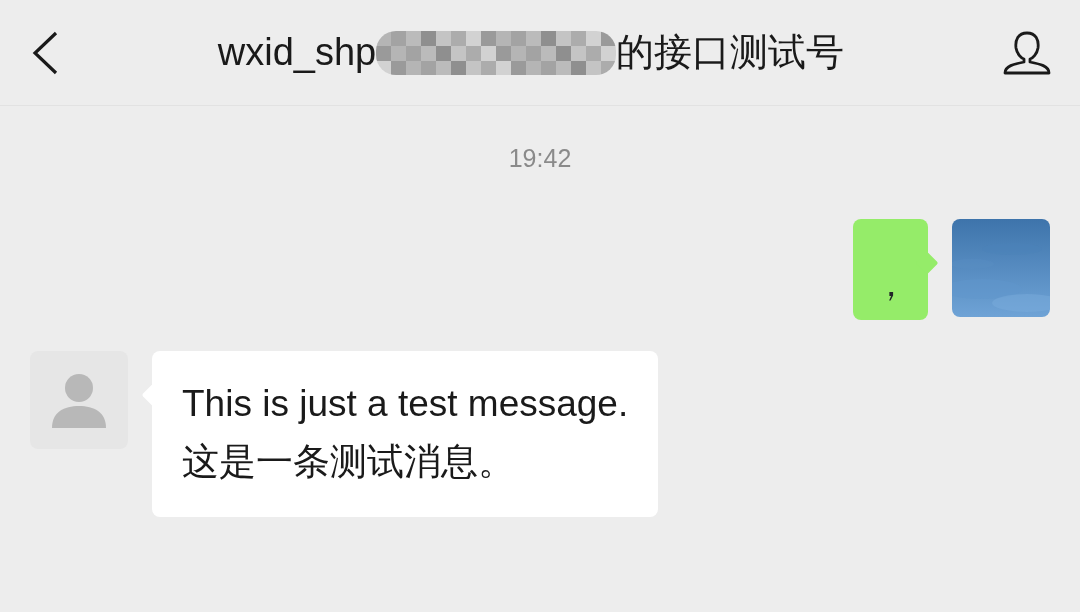 This screenshot has width=1080, height=612. Describe the element at coordinates (1027, 52) in the screenshot. I see `profile-icon` at that location.